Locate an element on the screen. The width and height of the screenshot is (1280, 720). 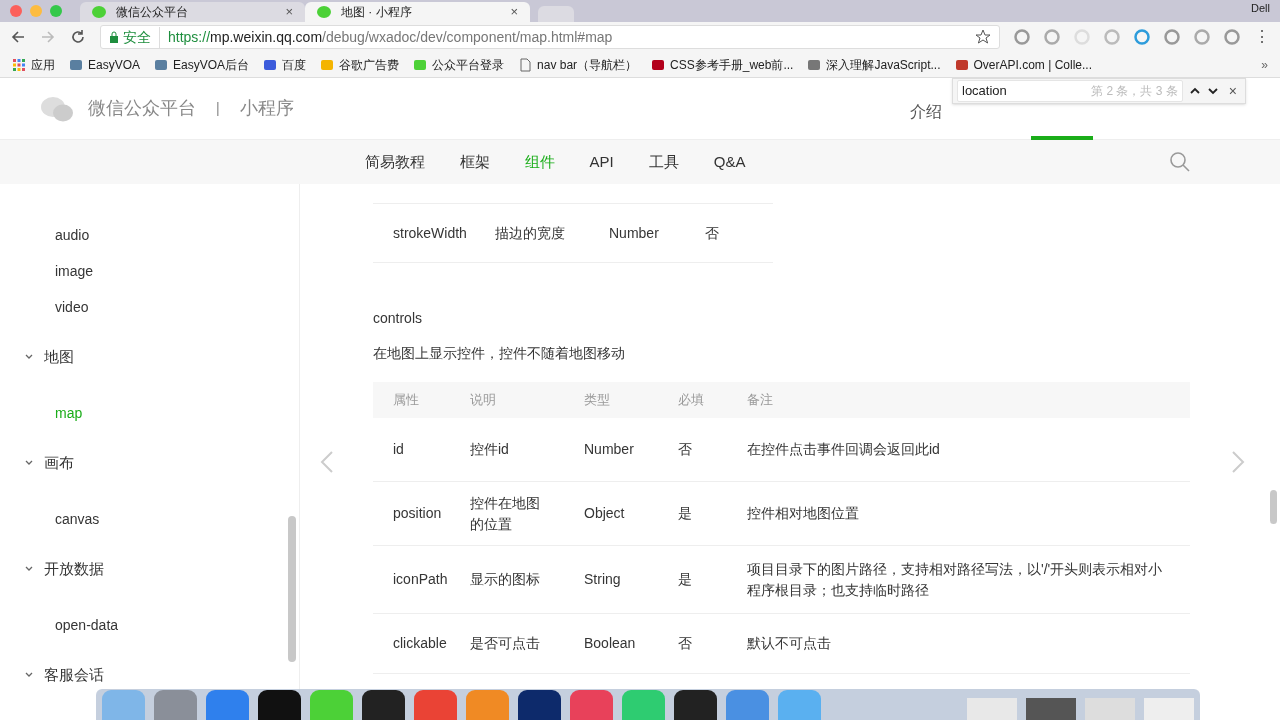
more-menu-icon: ⋮ is located at coordinates (1262, 37).